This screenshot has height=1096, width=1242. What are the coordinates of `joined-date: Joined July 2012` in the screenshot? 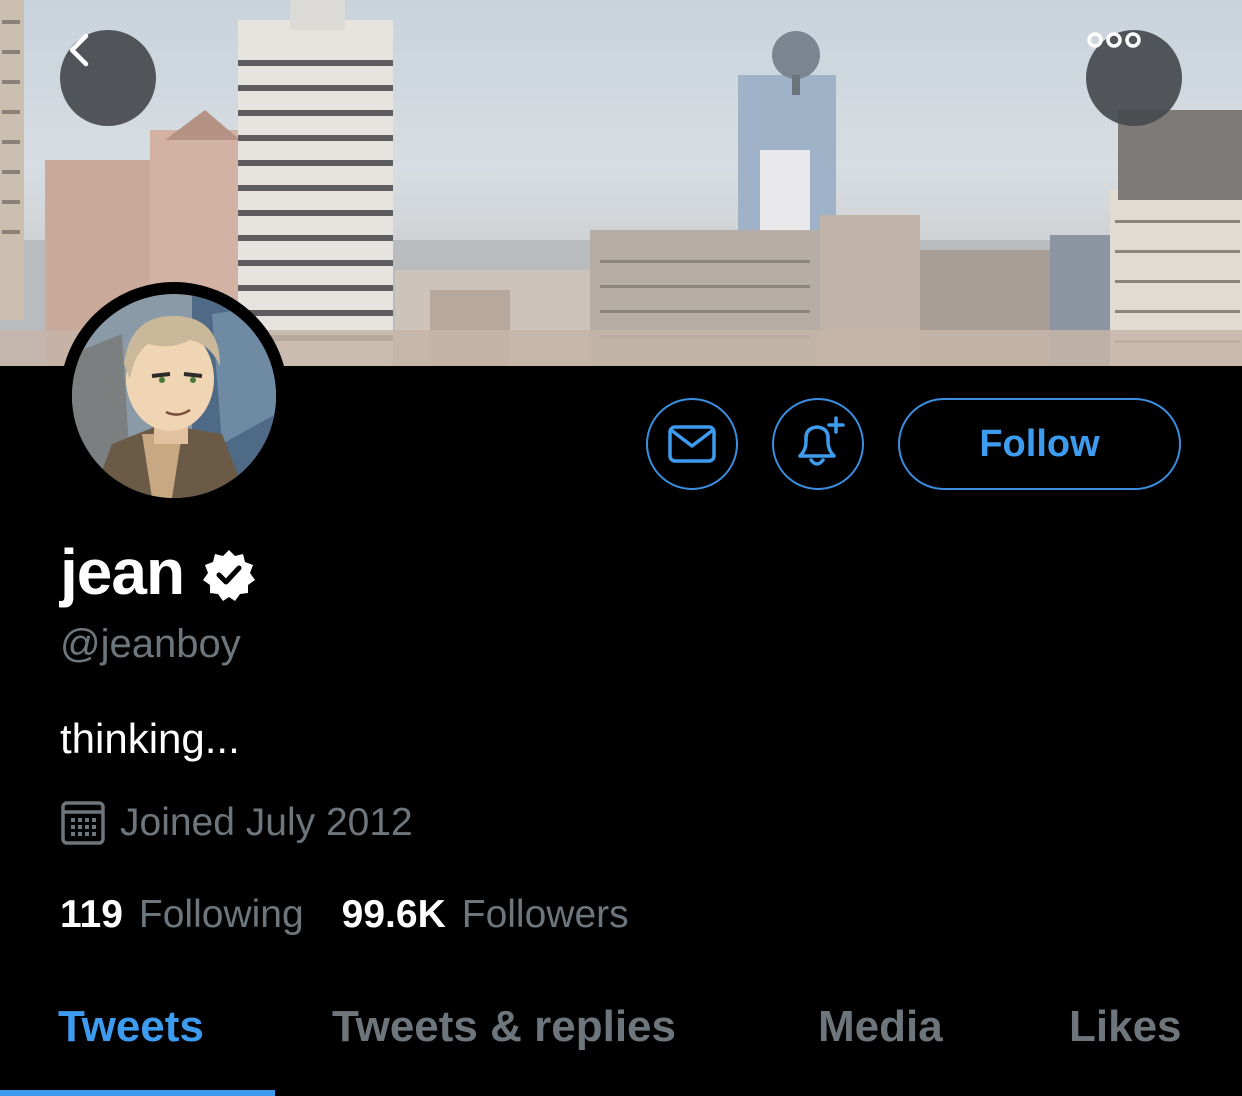 It's located at (236, 823).